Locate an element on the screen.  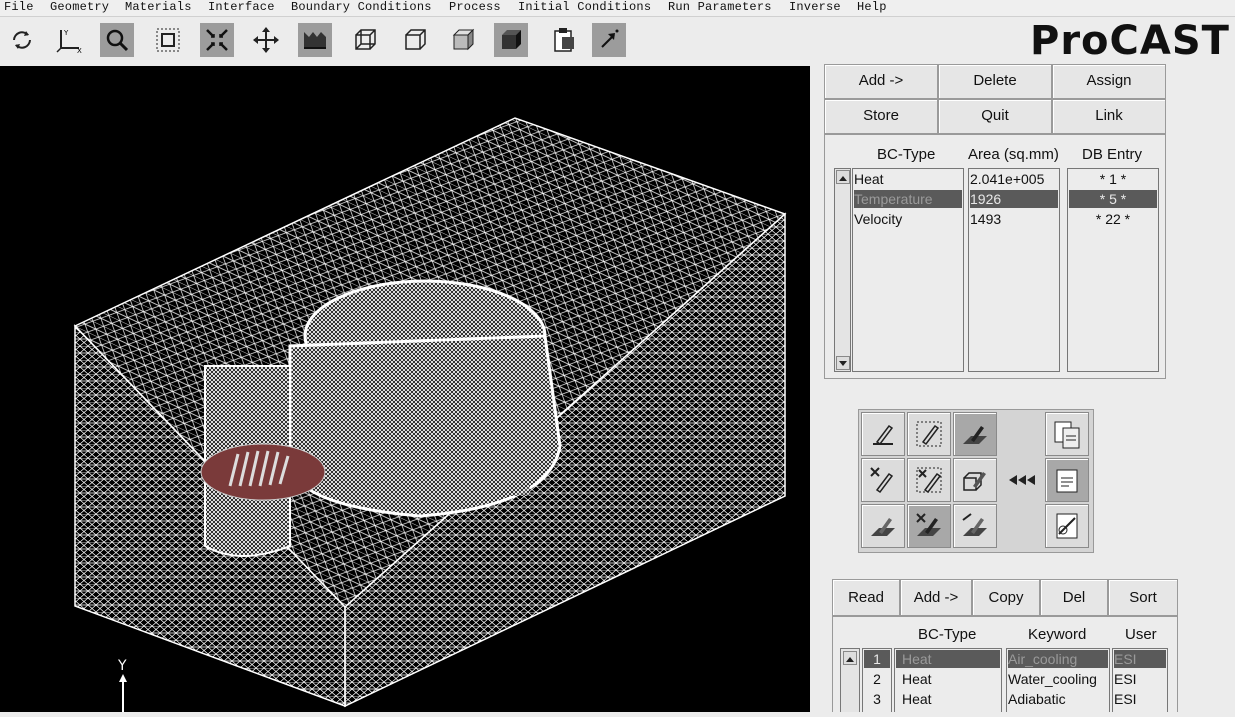
rotate-icon is located at coordinates (22, 40).